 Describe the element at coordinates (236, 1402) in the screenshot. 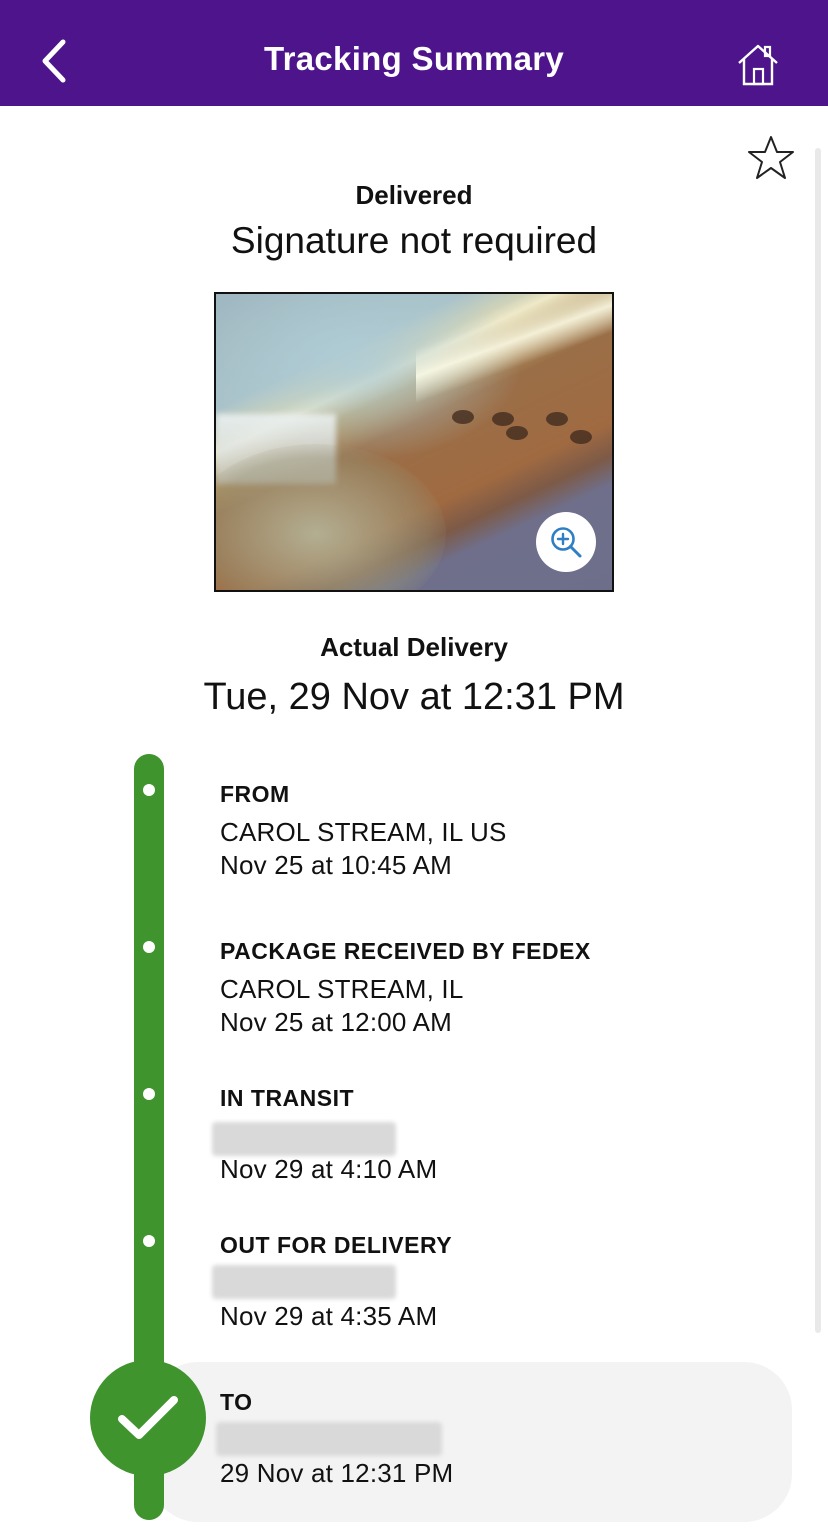

I see `timeline-step-title: TO` at that location.